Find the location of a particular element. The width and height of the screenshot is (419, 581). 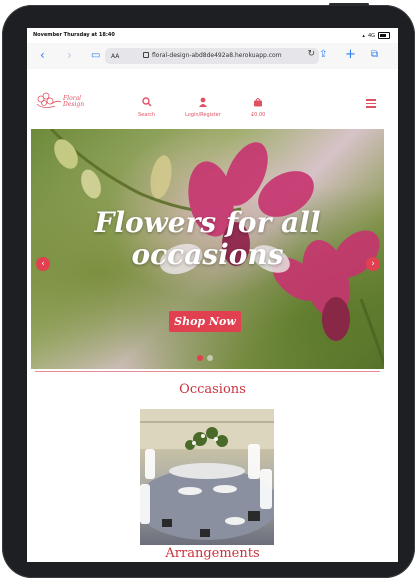

hamburger-icon is located at coordinates (371, 103).